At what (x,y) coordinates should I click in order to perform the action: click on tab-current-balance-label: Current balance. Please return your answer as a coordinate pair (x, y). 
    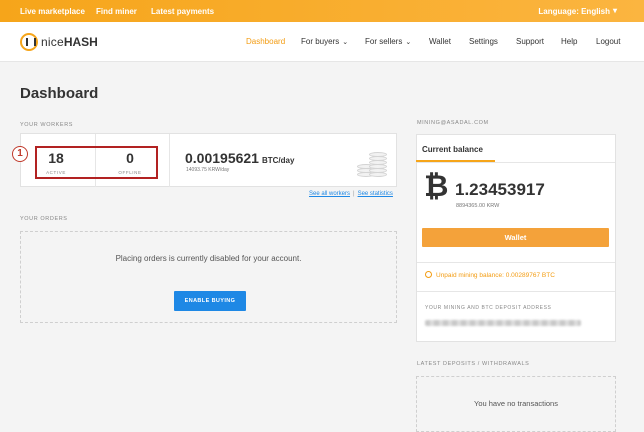
    Looking at the image, I should click on (452, 149).